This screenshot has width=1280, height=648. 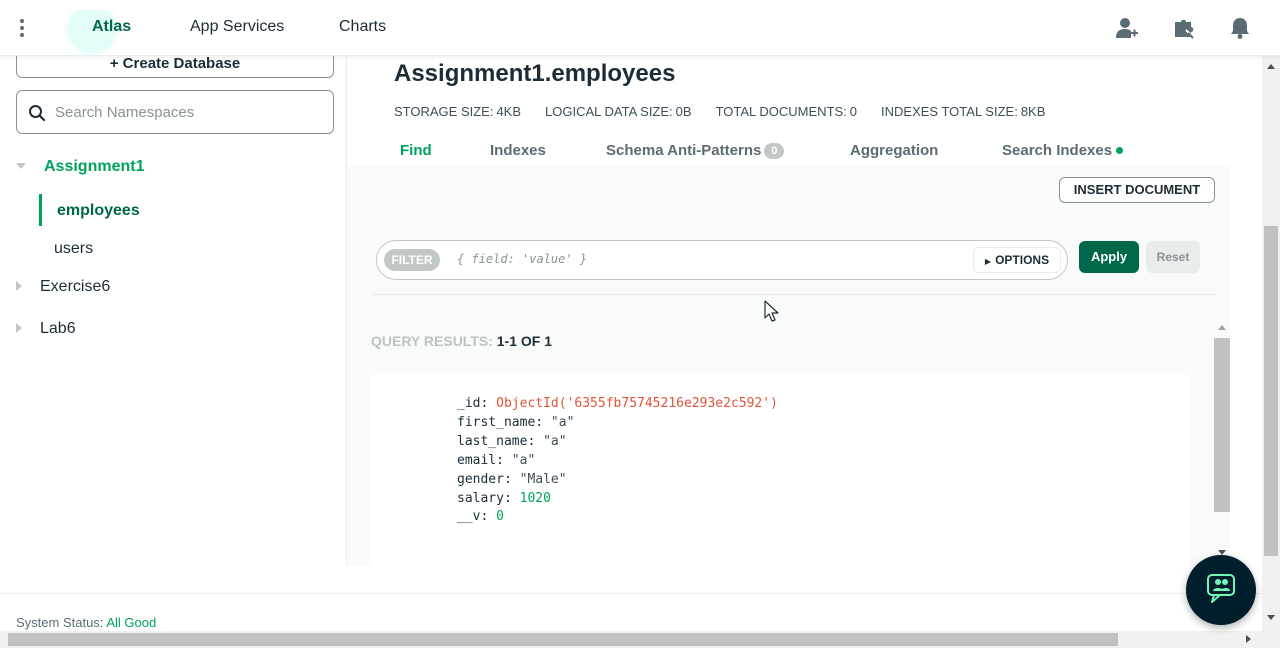 I want to click on reset-button: Reset, so click(x=1173, y=257).